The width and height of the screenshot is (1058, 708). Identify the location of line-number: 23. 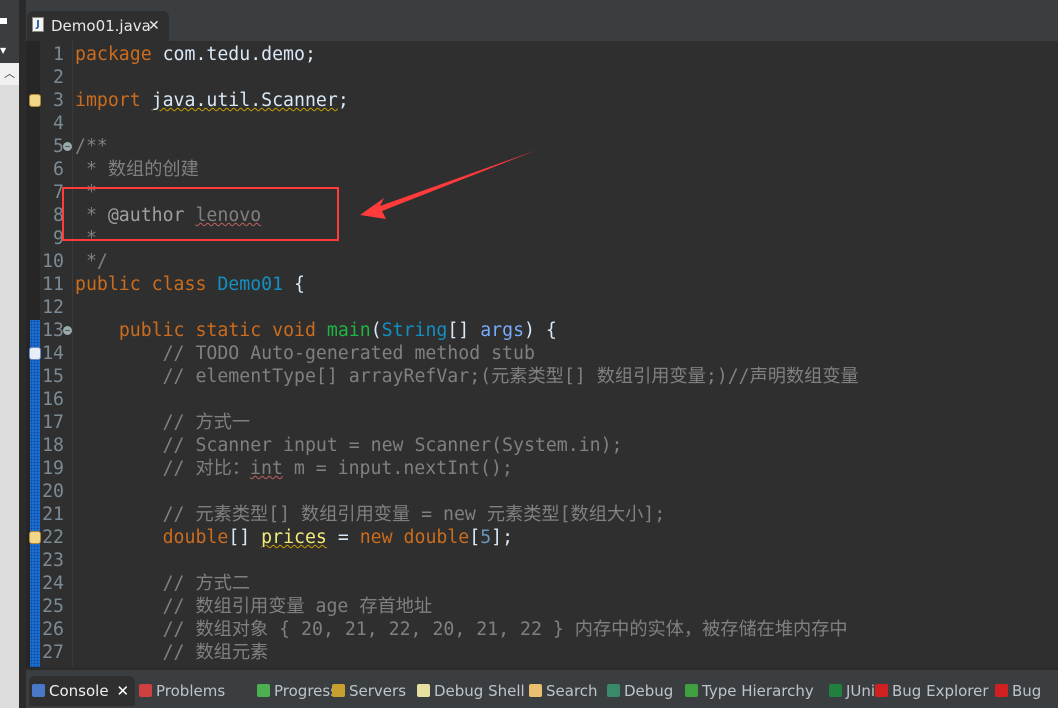
(53, 560).